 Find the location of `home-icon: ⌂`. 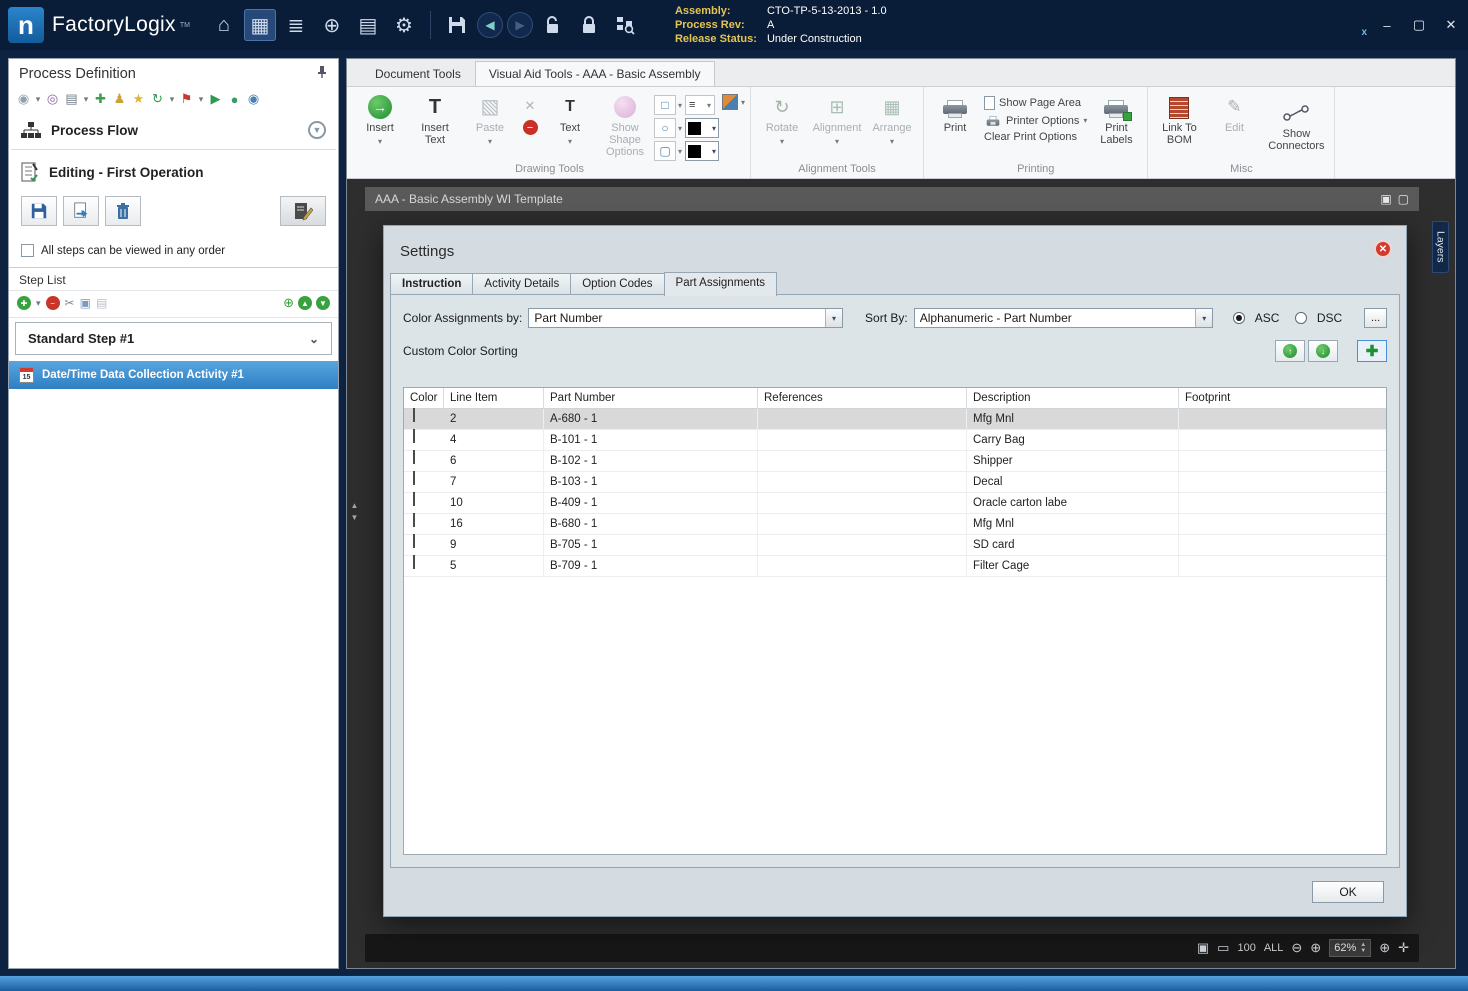

home-icon: ⌂ is located at coordinates (224, 25).